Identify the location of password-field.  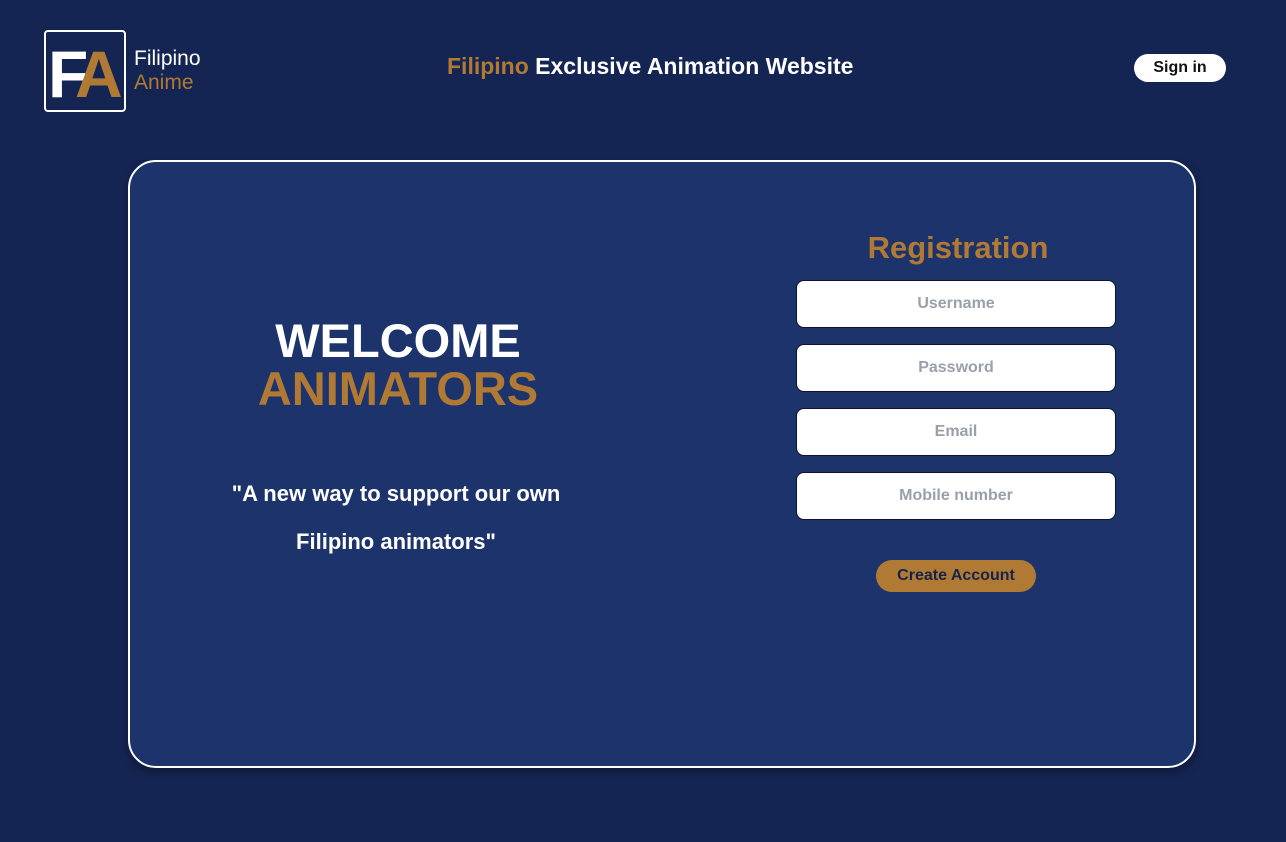
(956, 368).